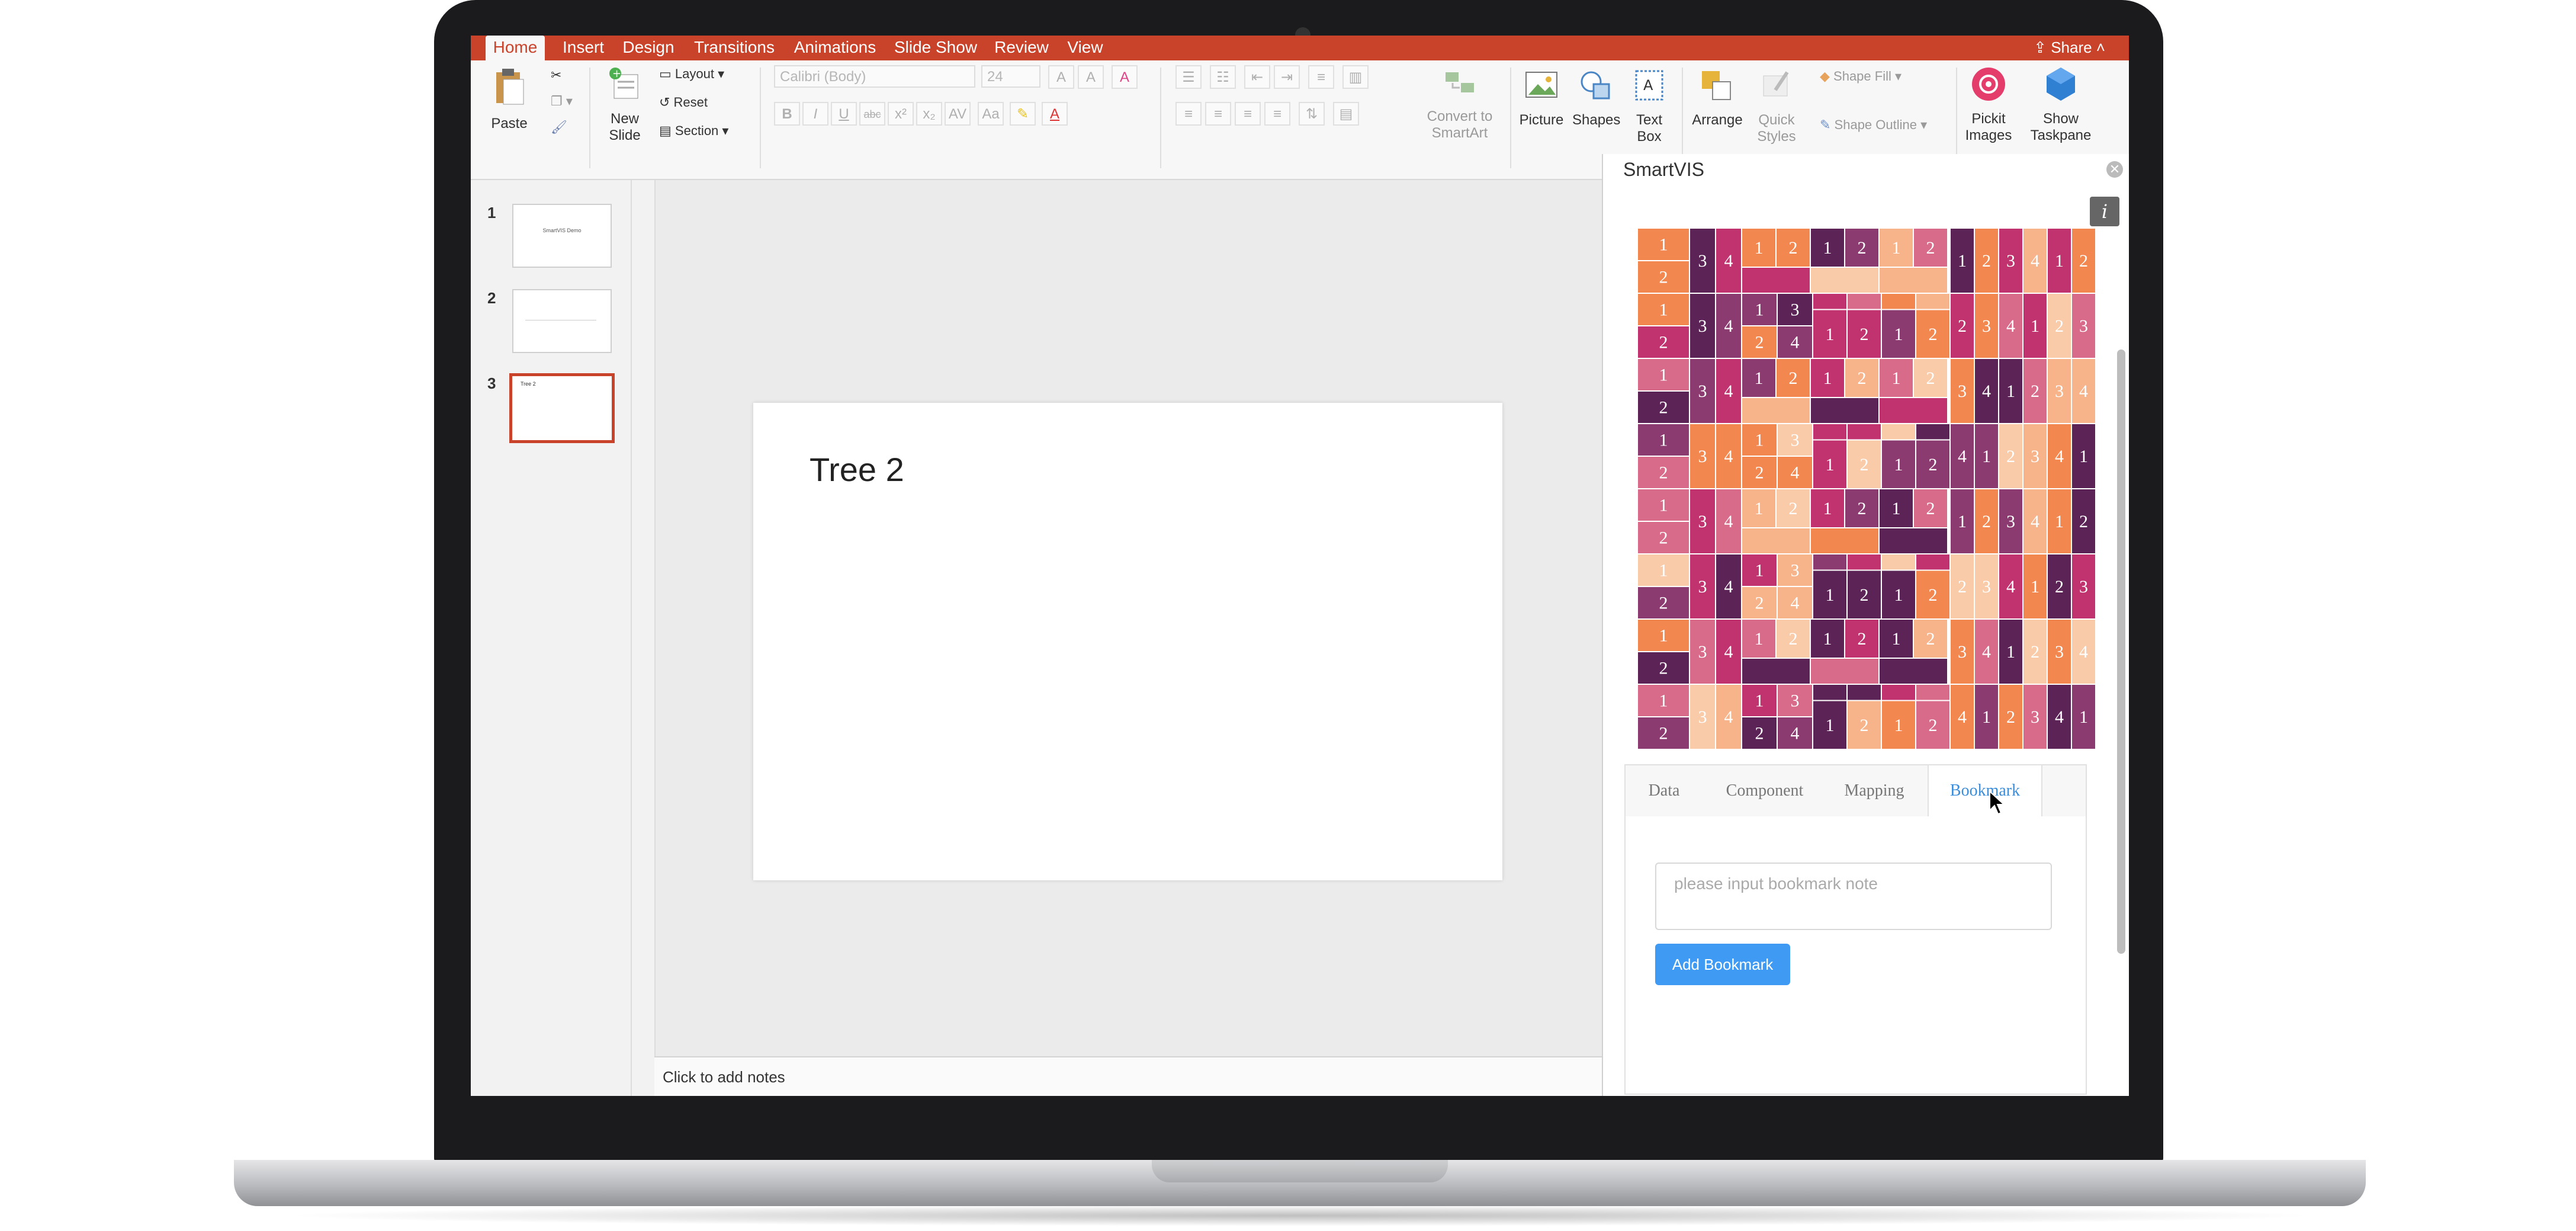 The image size is (2576, 1231). Describe the element at coordinates (1257, 77) in the screenshot. I see `decrease-indent-icon: ⇤` at that location.